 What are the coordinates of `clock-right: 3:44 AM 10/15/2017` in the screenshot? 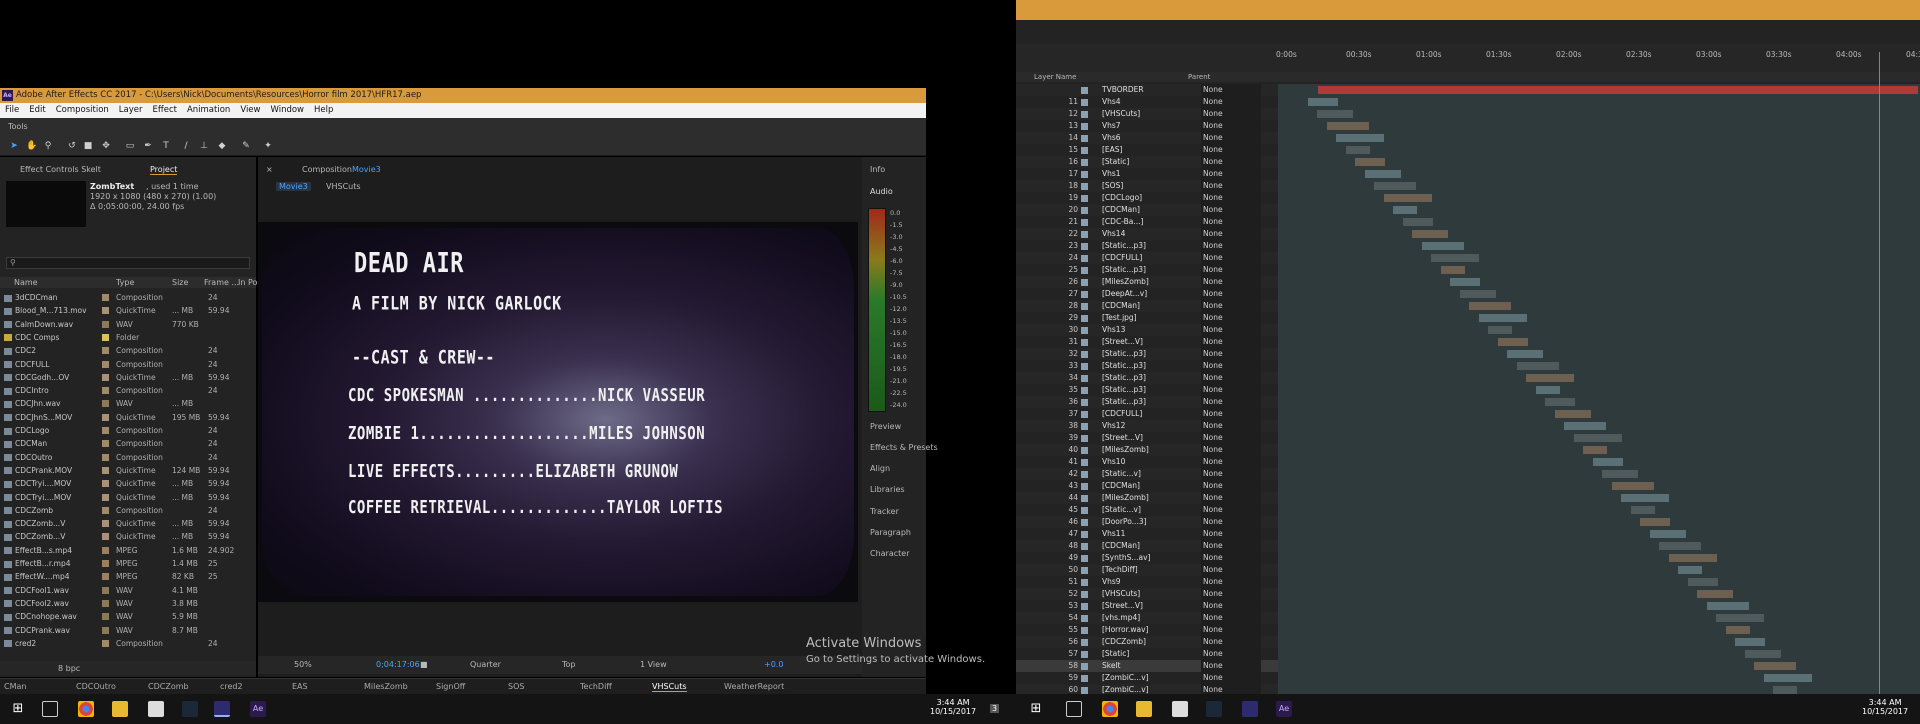 It's located at (1885, 707).